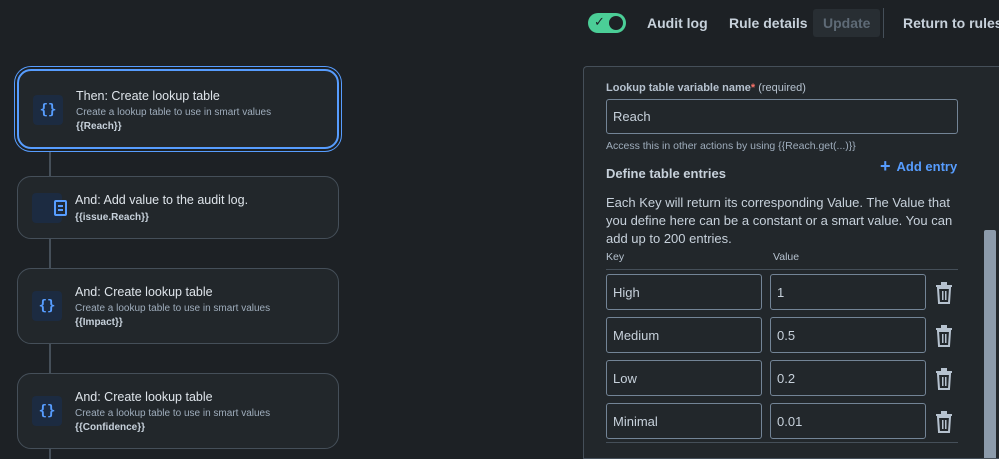 This screenshot has width=999, height=459. Describe the element at coordinates (782, 269) in the screenshot. I see `header-divider` at that location.